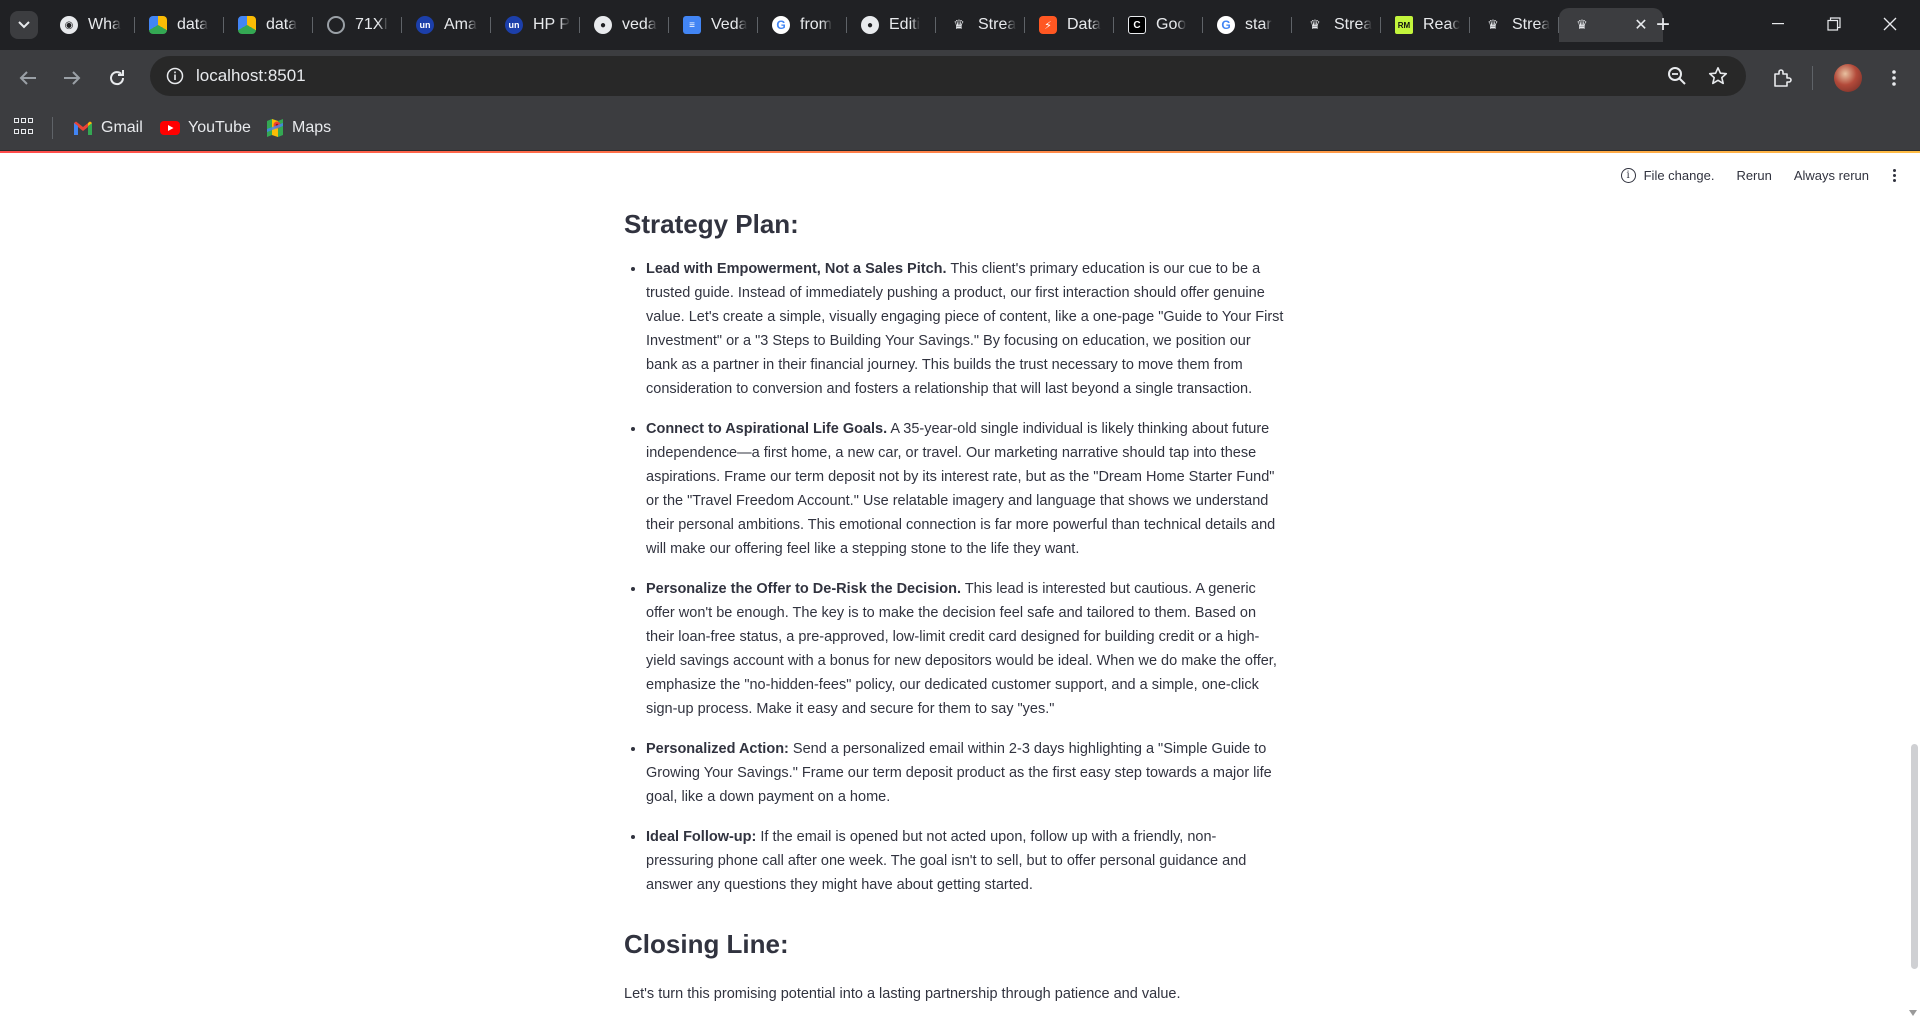 The height and width of the screenshot is (1020, 1920). What do you see at coordinates (1084, 24) in the screenshot?
I see `tab-title: Data` at bounding box center [1084, 24].